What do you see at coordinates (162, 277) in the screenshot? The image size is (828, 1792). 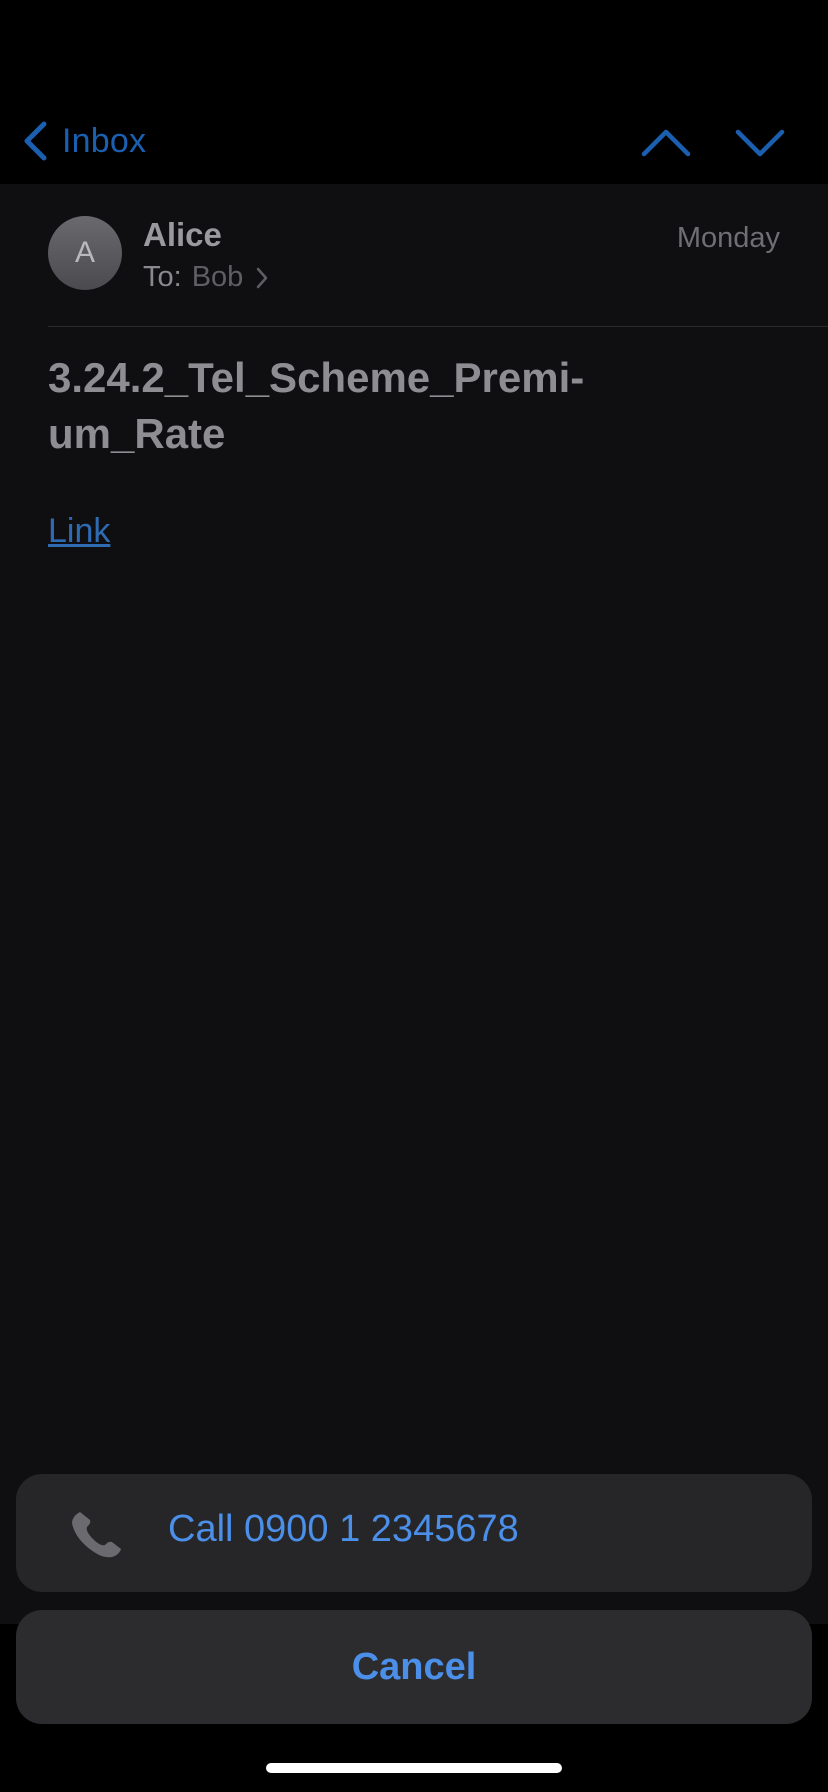 I see `to-label: To:` at bounding box center [162, 277].